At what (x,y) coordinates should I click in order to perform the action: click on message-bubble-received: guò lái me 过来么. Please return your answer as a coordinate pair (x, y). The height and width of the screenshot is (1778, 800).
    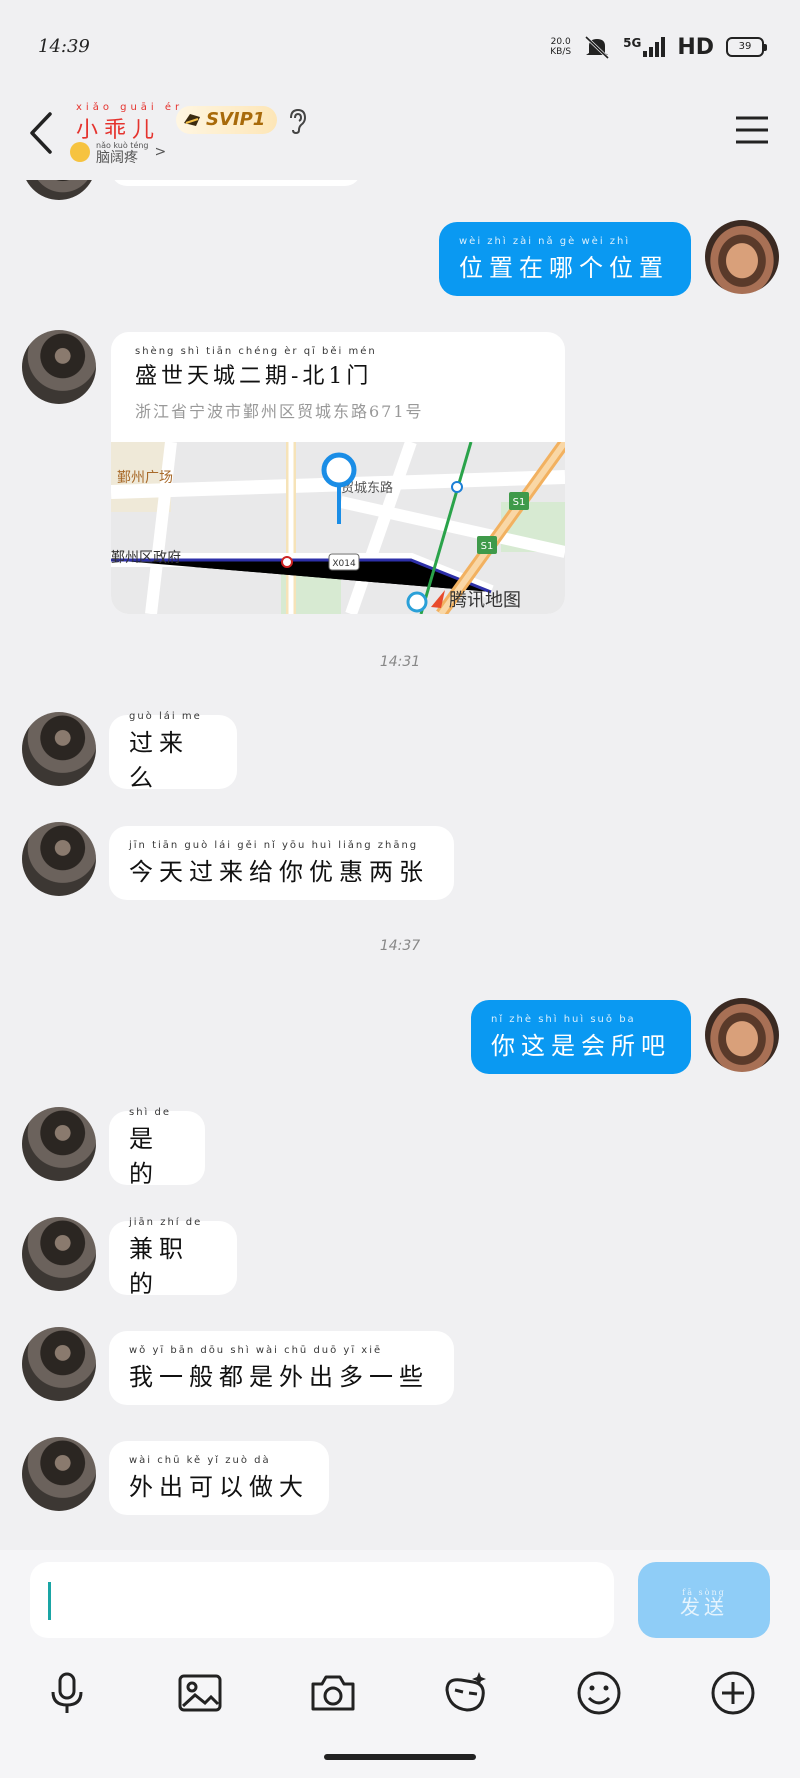
    Looking at the image, I should click on (173, 751).